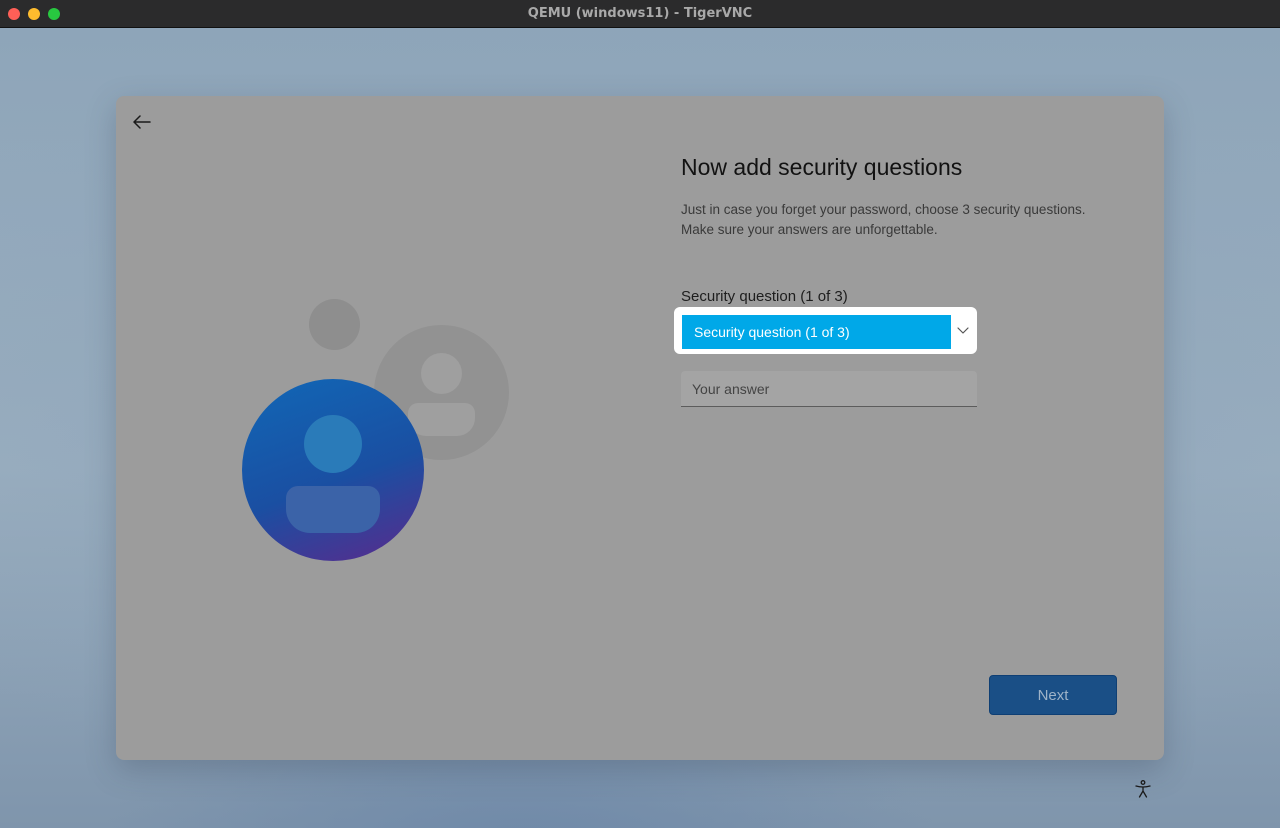 The image size is (1280, 828). What do you see at coordinates (334, 324) in the screenshot?
I see `decorative-dot` at bounding box center [334, 324].